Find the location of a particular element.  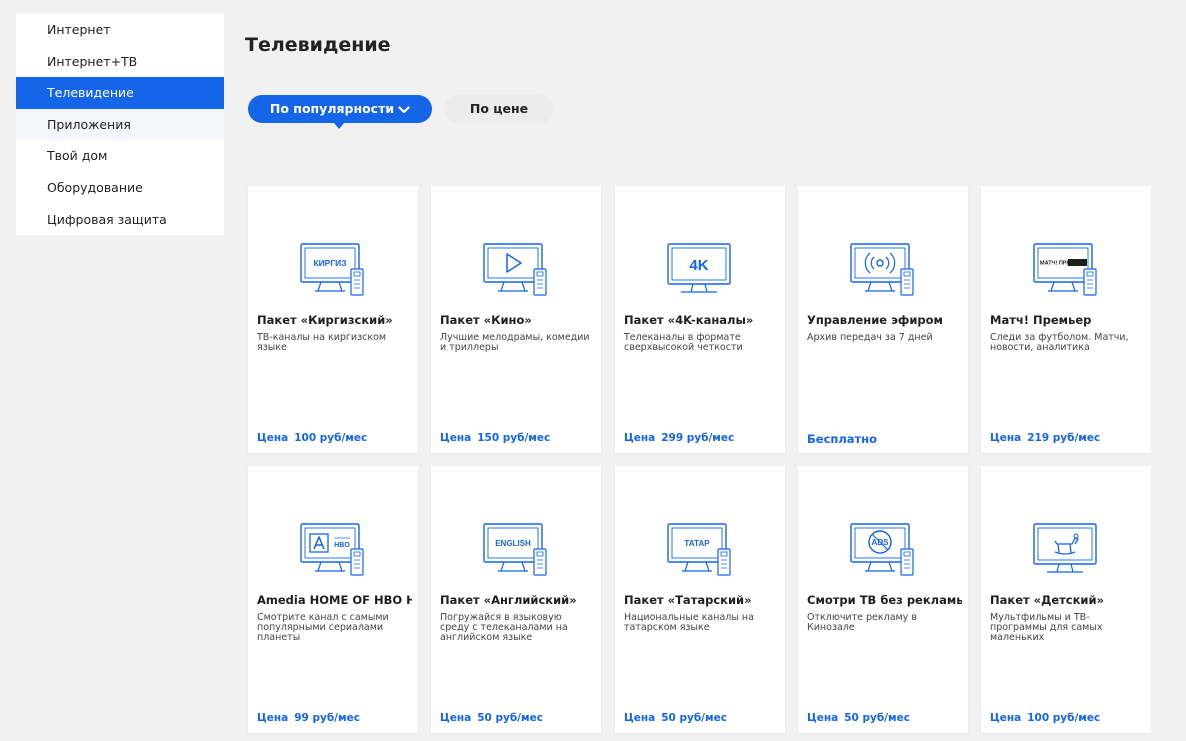

price-value: 150 руб/мес is located at coordinates (514, 438).